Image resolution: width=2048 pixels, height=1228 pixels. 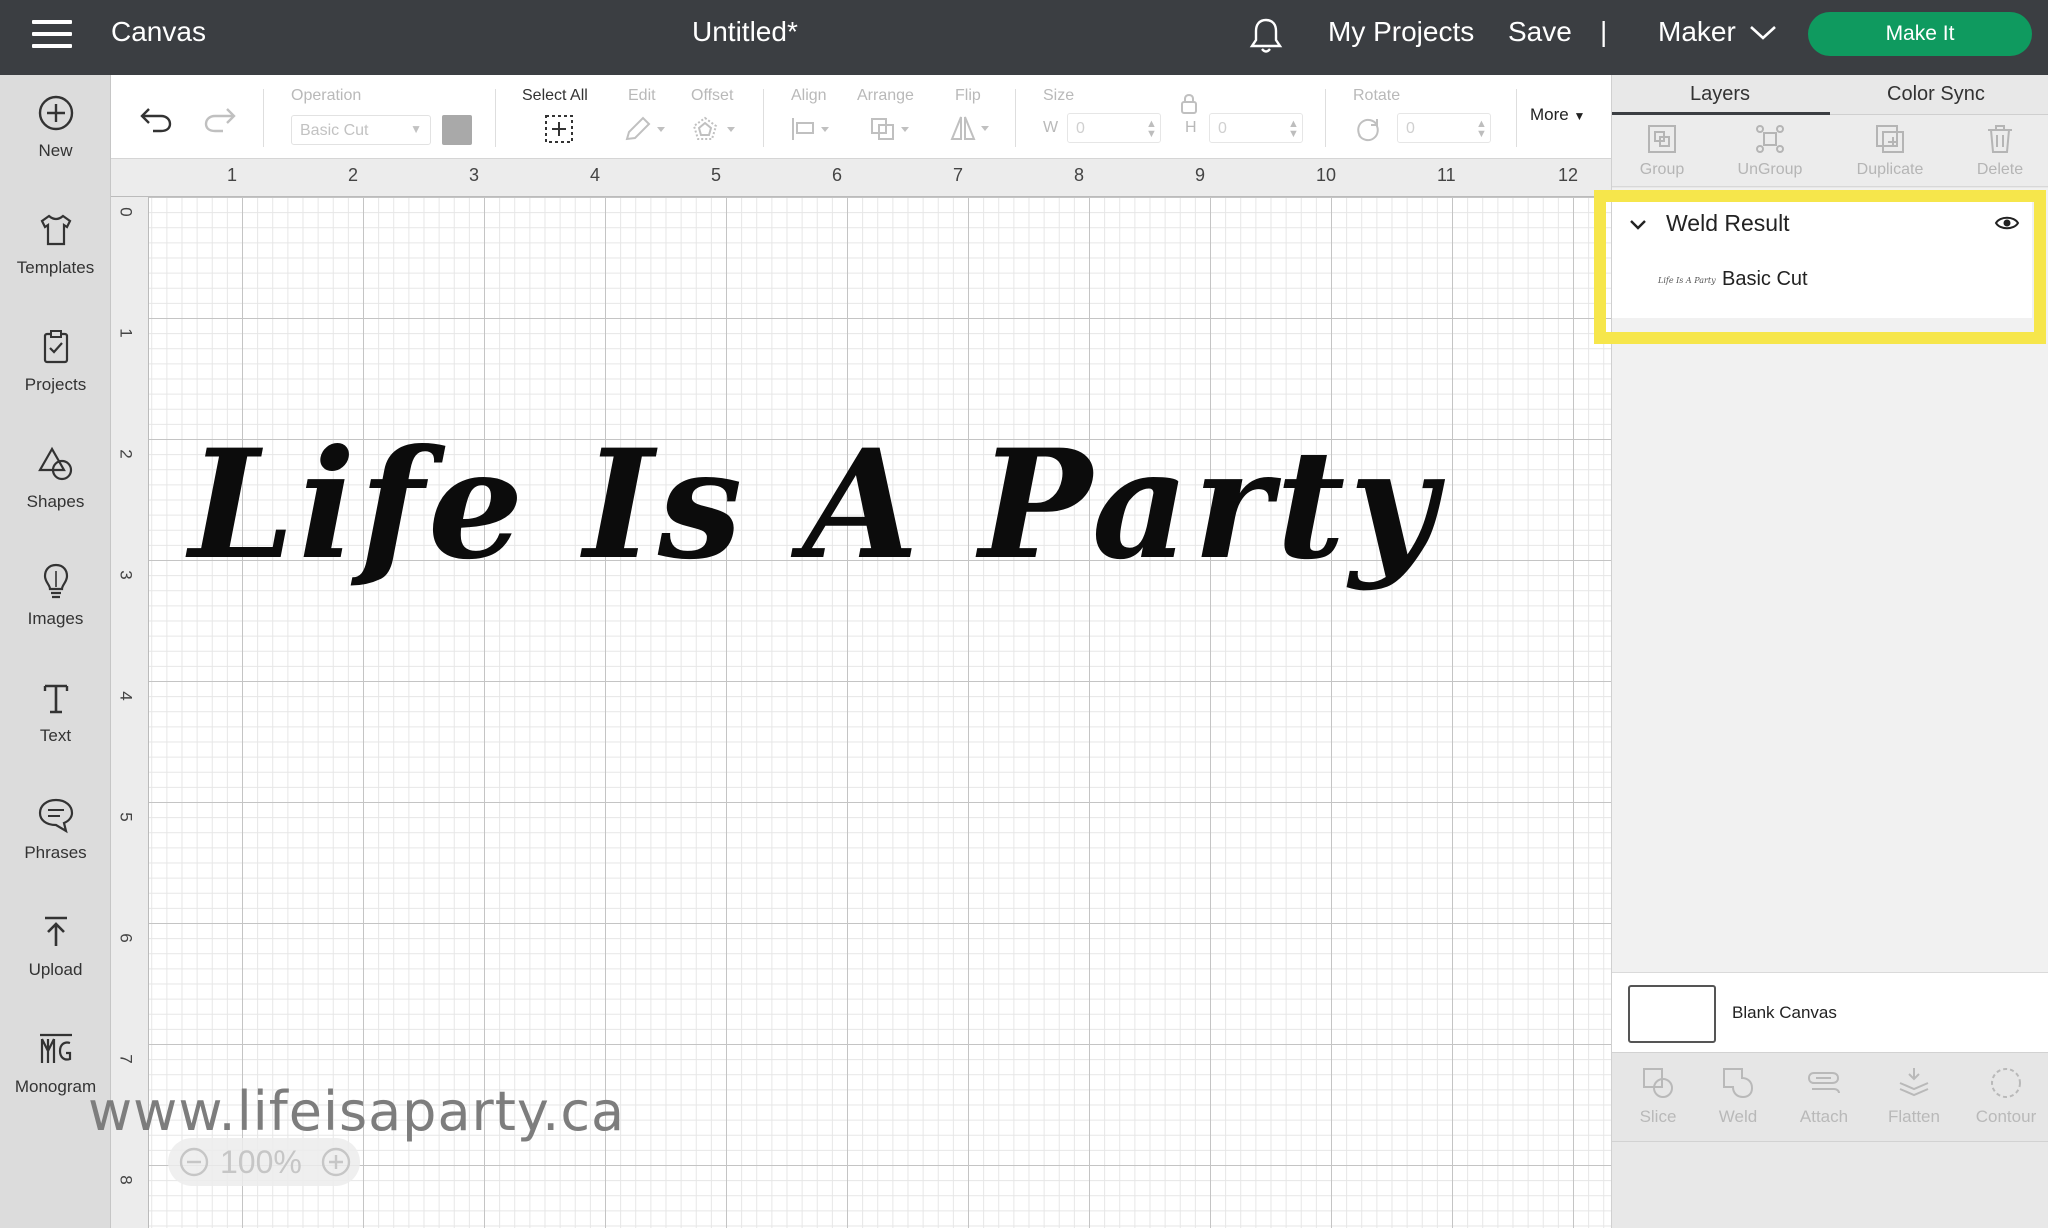 What do you see at coordinates (1266, 36) in the screenshot?
I see `bell-icon` at bounding box center [1266, 36].